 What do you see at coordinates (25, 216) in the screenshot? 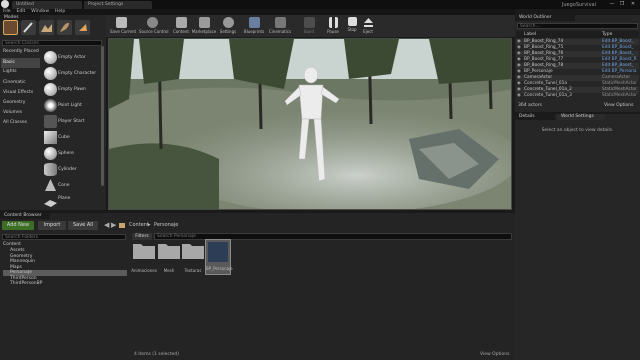
I see `content-browser-title: Content Browser` at bounding box center [25, 216].